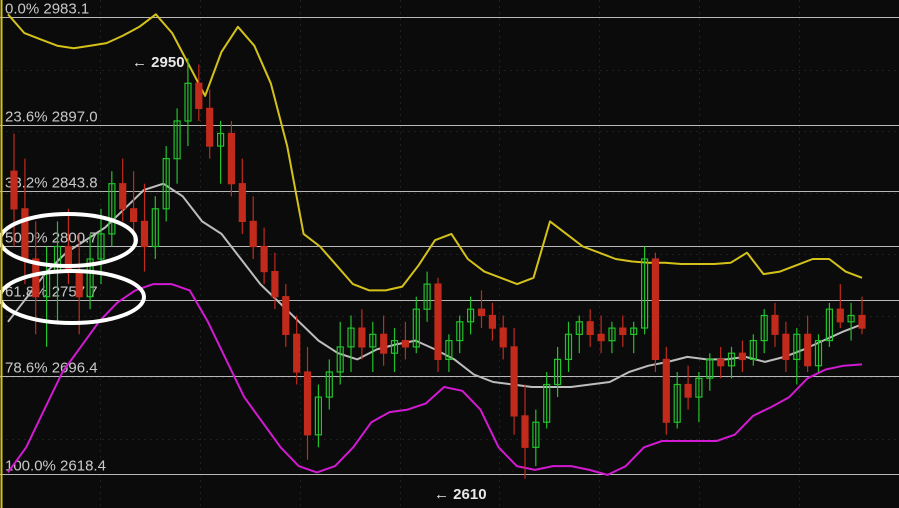 The height and width of the screenshot is (508, 899). What do you see at coordinates (460, 494) in the screenshot?
I see `annotation-low: ← 2610` at bounding box center [460, 494].